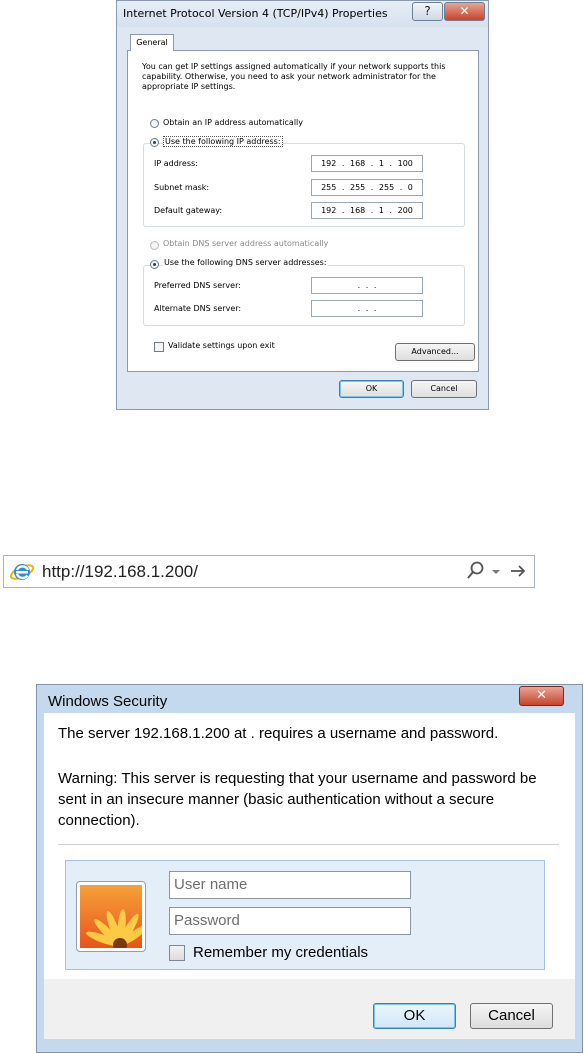  Describe the element at coordinates (290, 921) in the screenshot. I see `password-field: Password` at that location.